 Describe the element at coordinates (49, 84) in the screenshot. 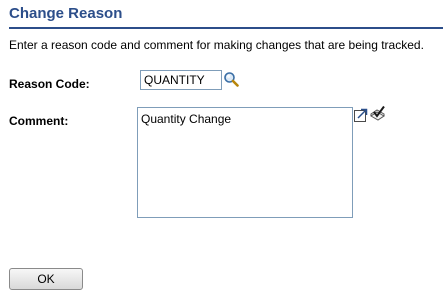

I see `reason-code-label: Reason Code:` at that location.